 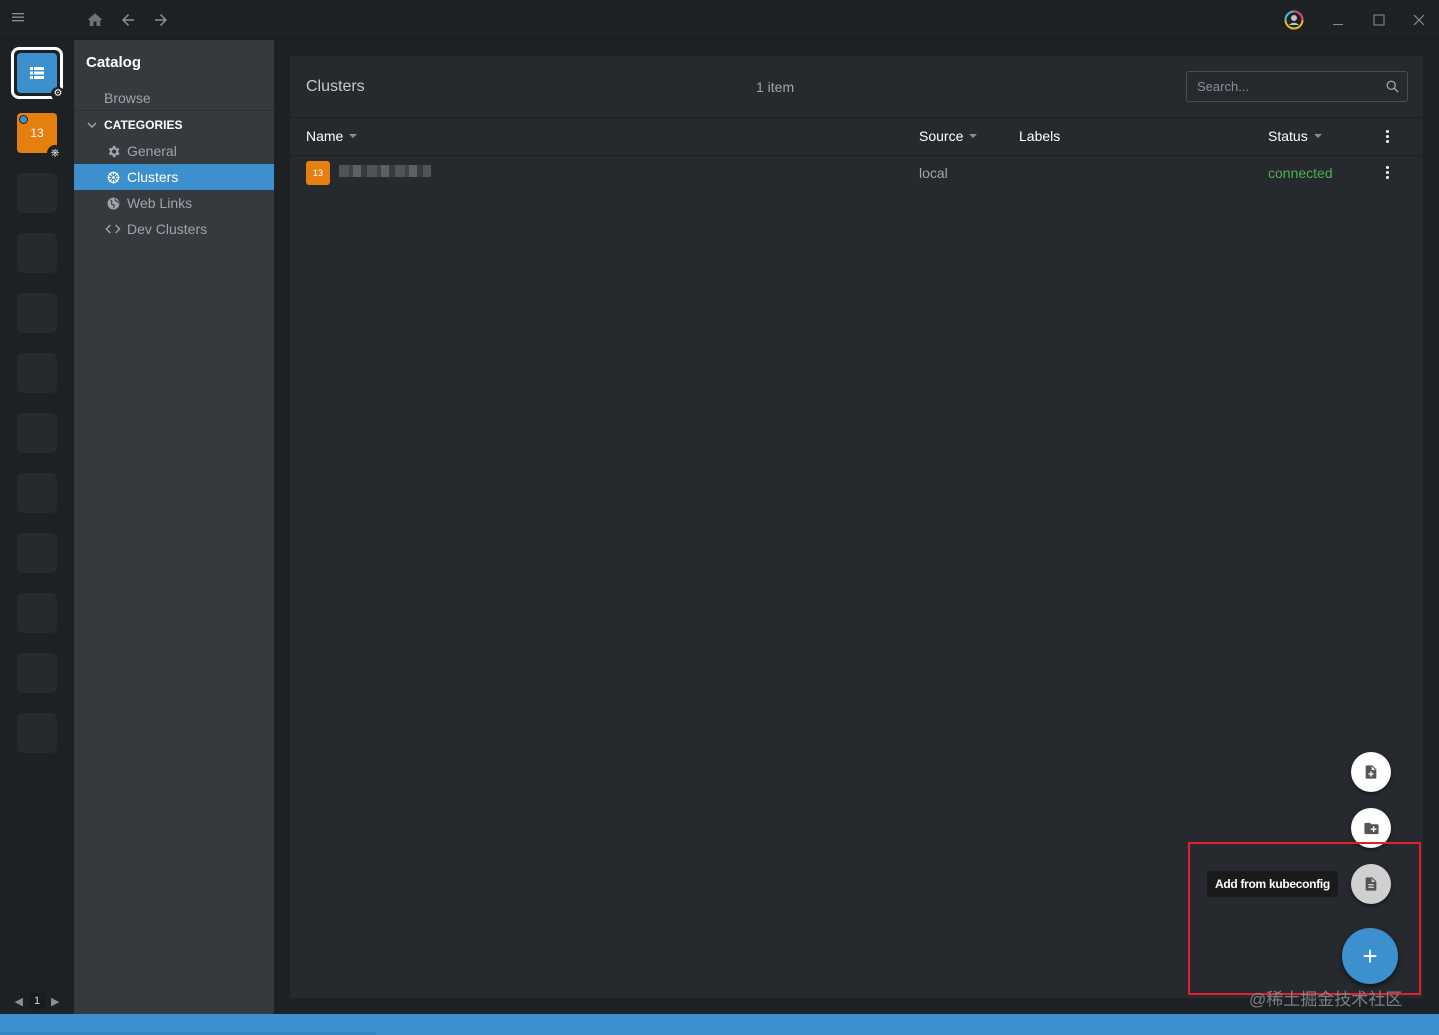 I want to click on maximize-icon, so click(x=1379, y=20).